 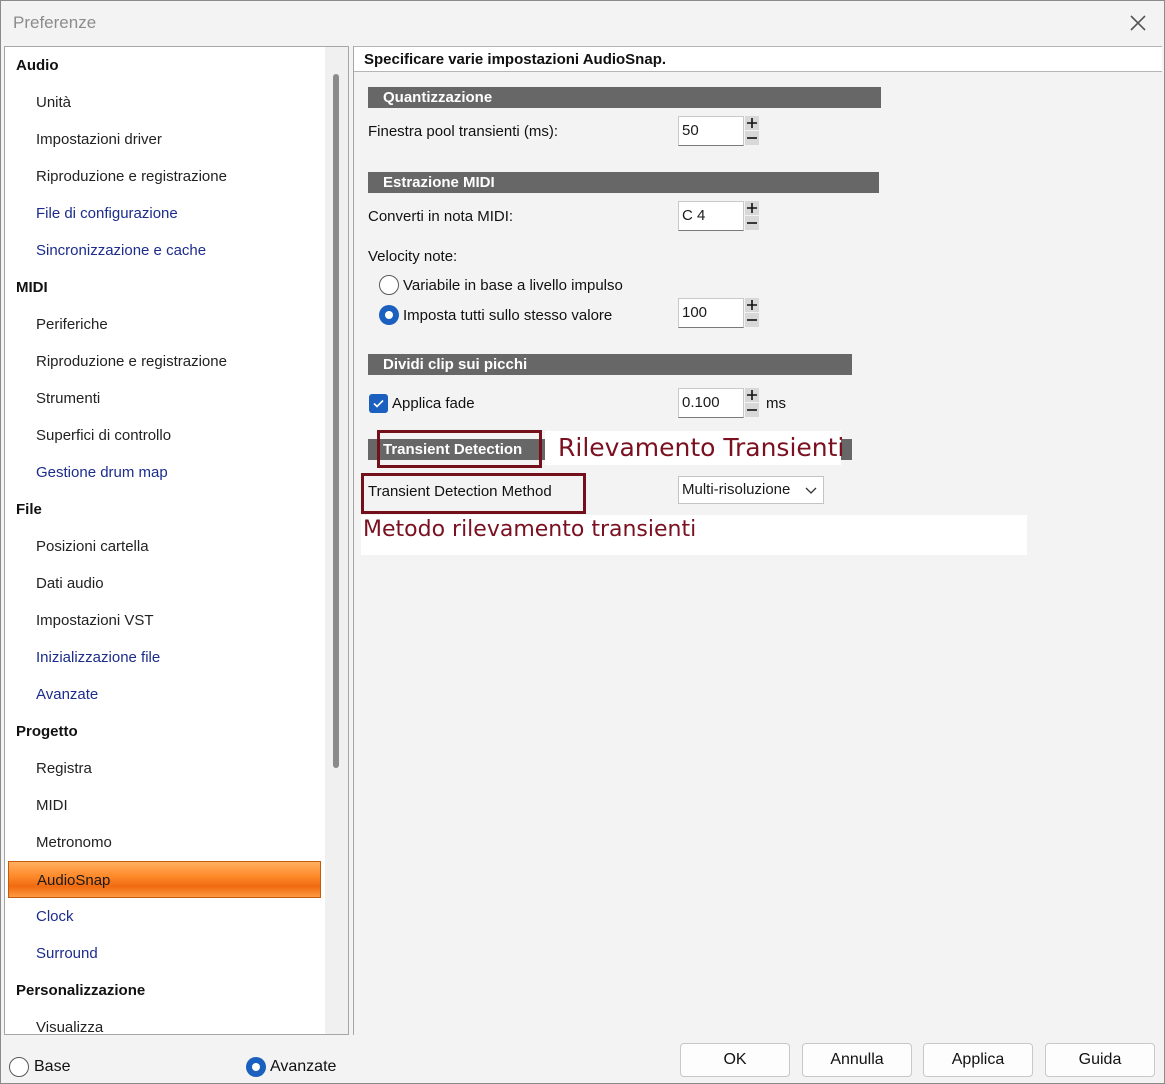 What do you see at coordinates (164, 250) in the screenshot?
I see `sidebar-item-sincronizzazione-e-cache: Sincronizzazione e cache` at bounding box center [164, 250].